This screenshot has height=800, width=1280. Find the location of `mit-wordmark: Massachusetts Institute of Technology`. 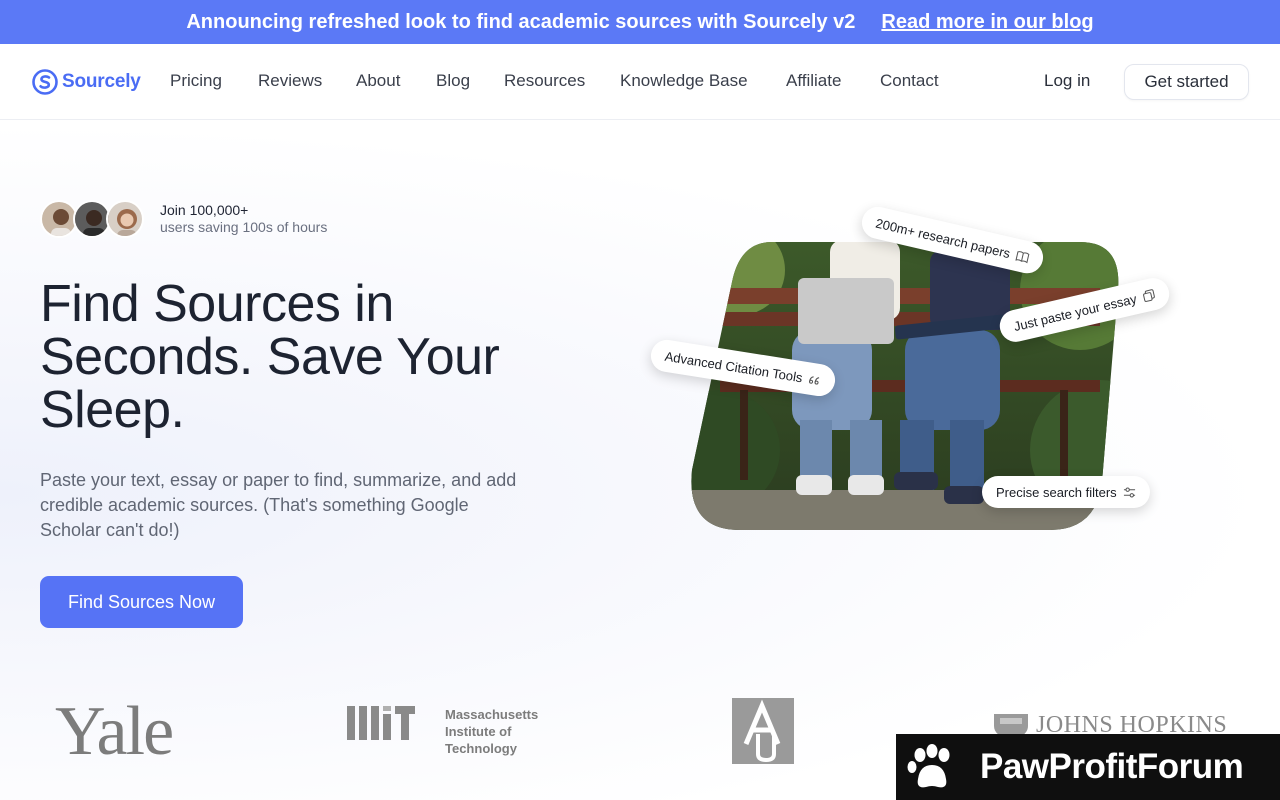

mit-wordmark: Massachusetts Institute of Technology is located at coordinates (491, 731).